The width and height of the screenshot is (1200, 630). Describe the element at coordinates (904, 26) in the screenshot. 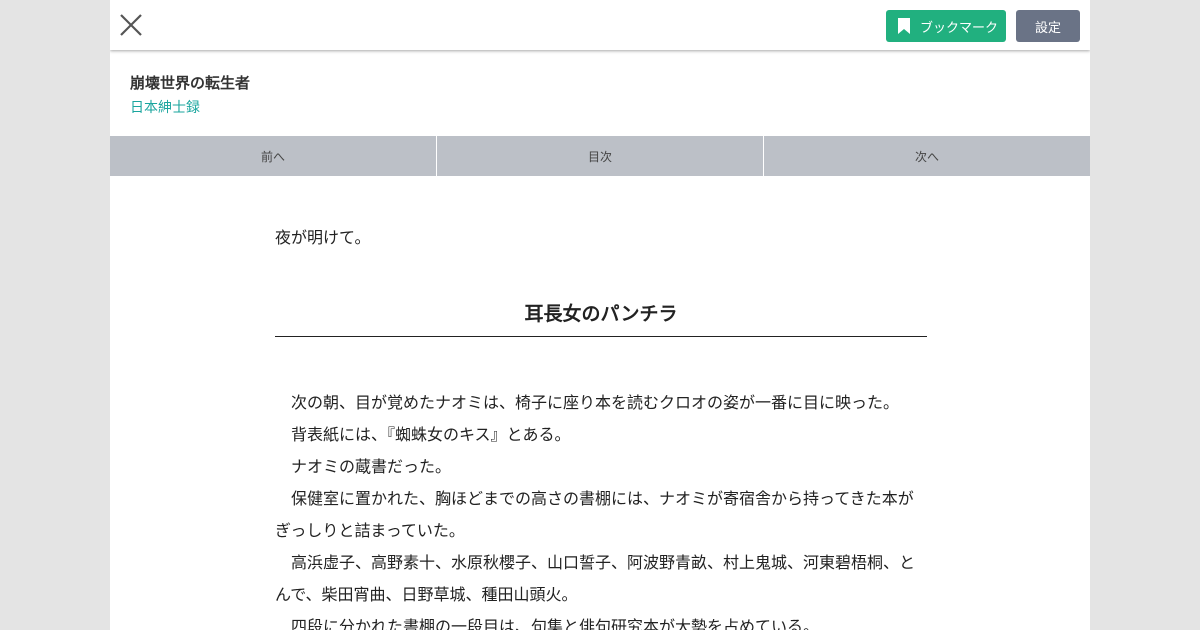

I see `bookmark-icon` at that location.